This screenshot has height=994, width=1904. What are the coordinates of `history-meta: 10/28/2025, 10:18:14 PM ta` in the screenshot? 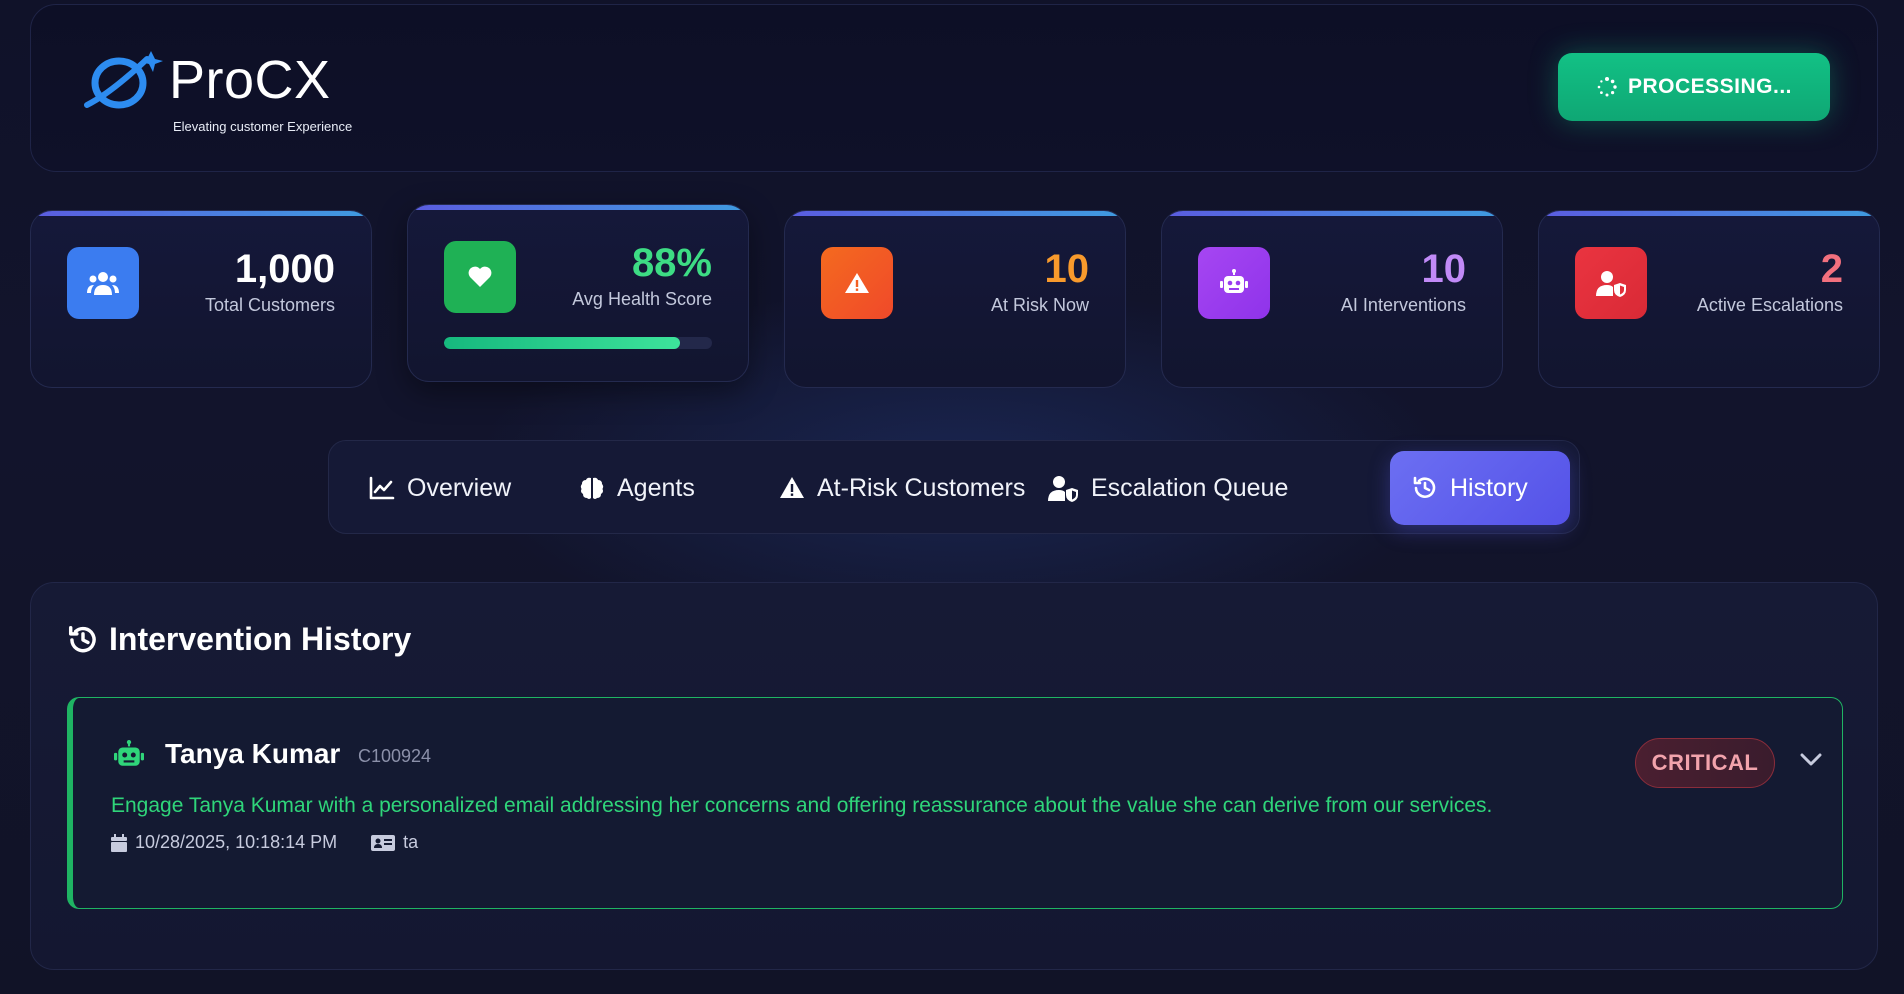 It's located at (264, 842).